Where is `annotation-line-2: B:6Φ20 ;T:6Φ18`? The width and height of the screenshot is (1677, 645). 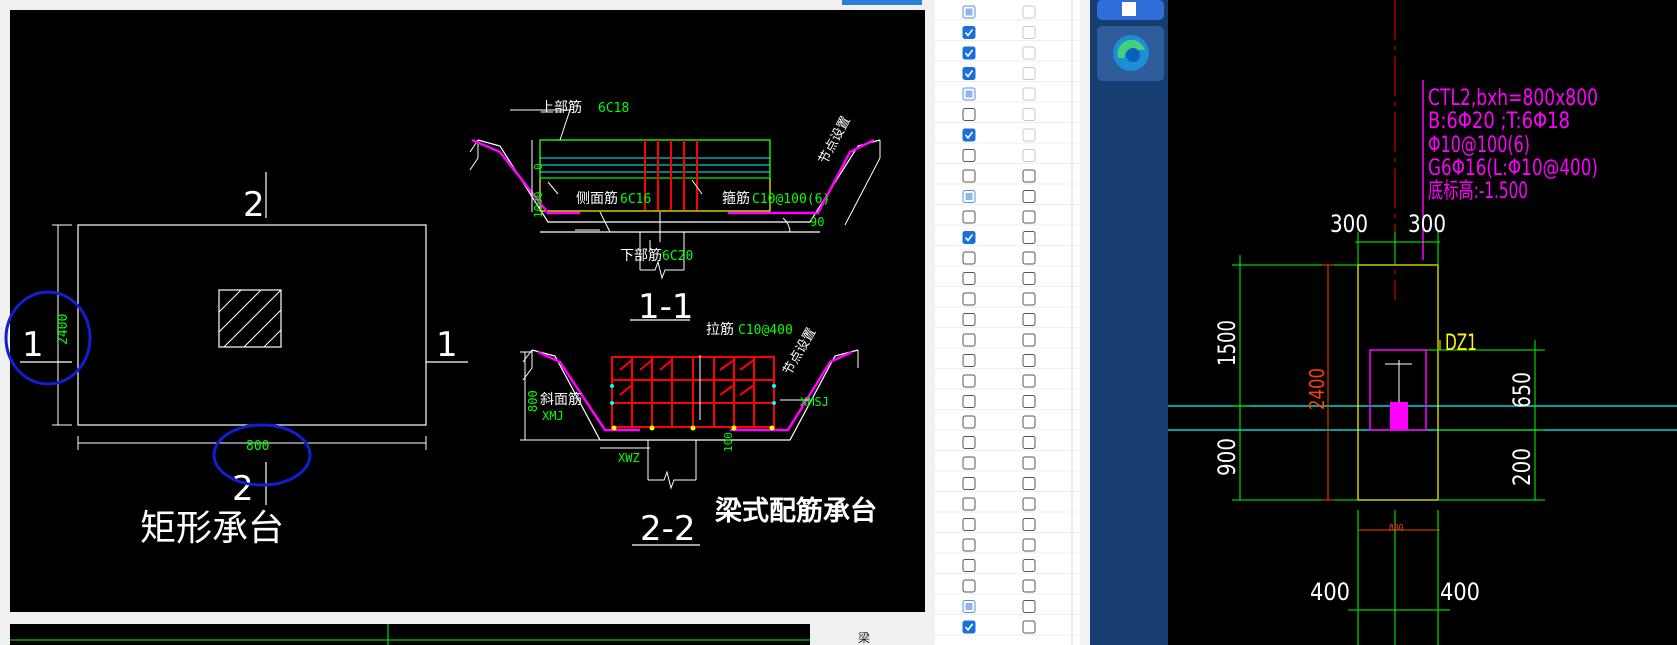
annotation-line-2: B:6Φ20 ;T:6Φ18 is located at coordinates (1499, 121).